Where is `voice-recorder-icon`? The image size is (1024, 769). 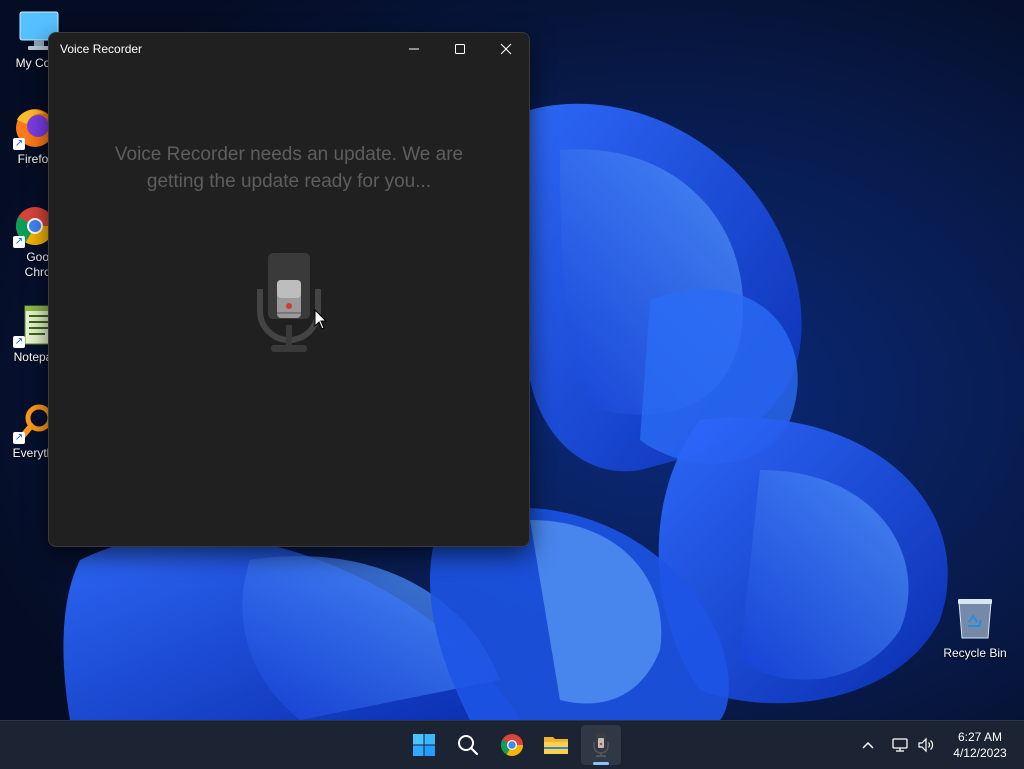
voice-recorder-icon is located at coordinates (601, 745).